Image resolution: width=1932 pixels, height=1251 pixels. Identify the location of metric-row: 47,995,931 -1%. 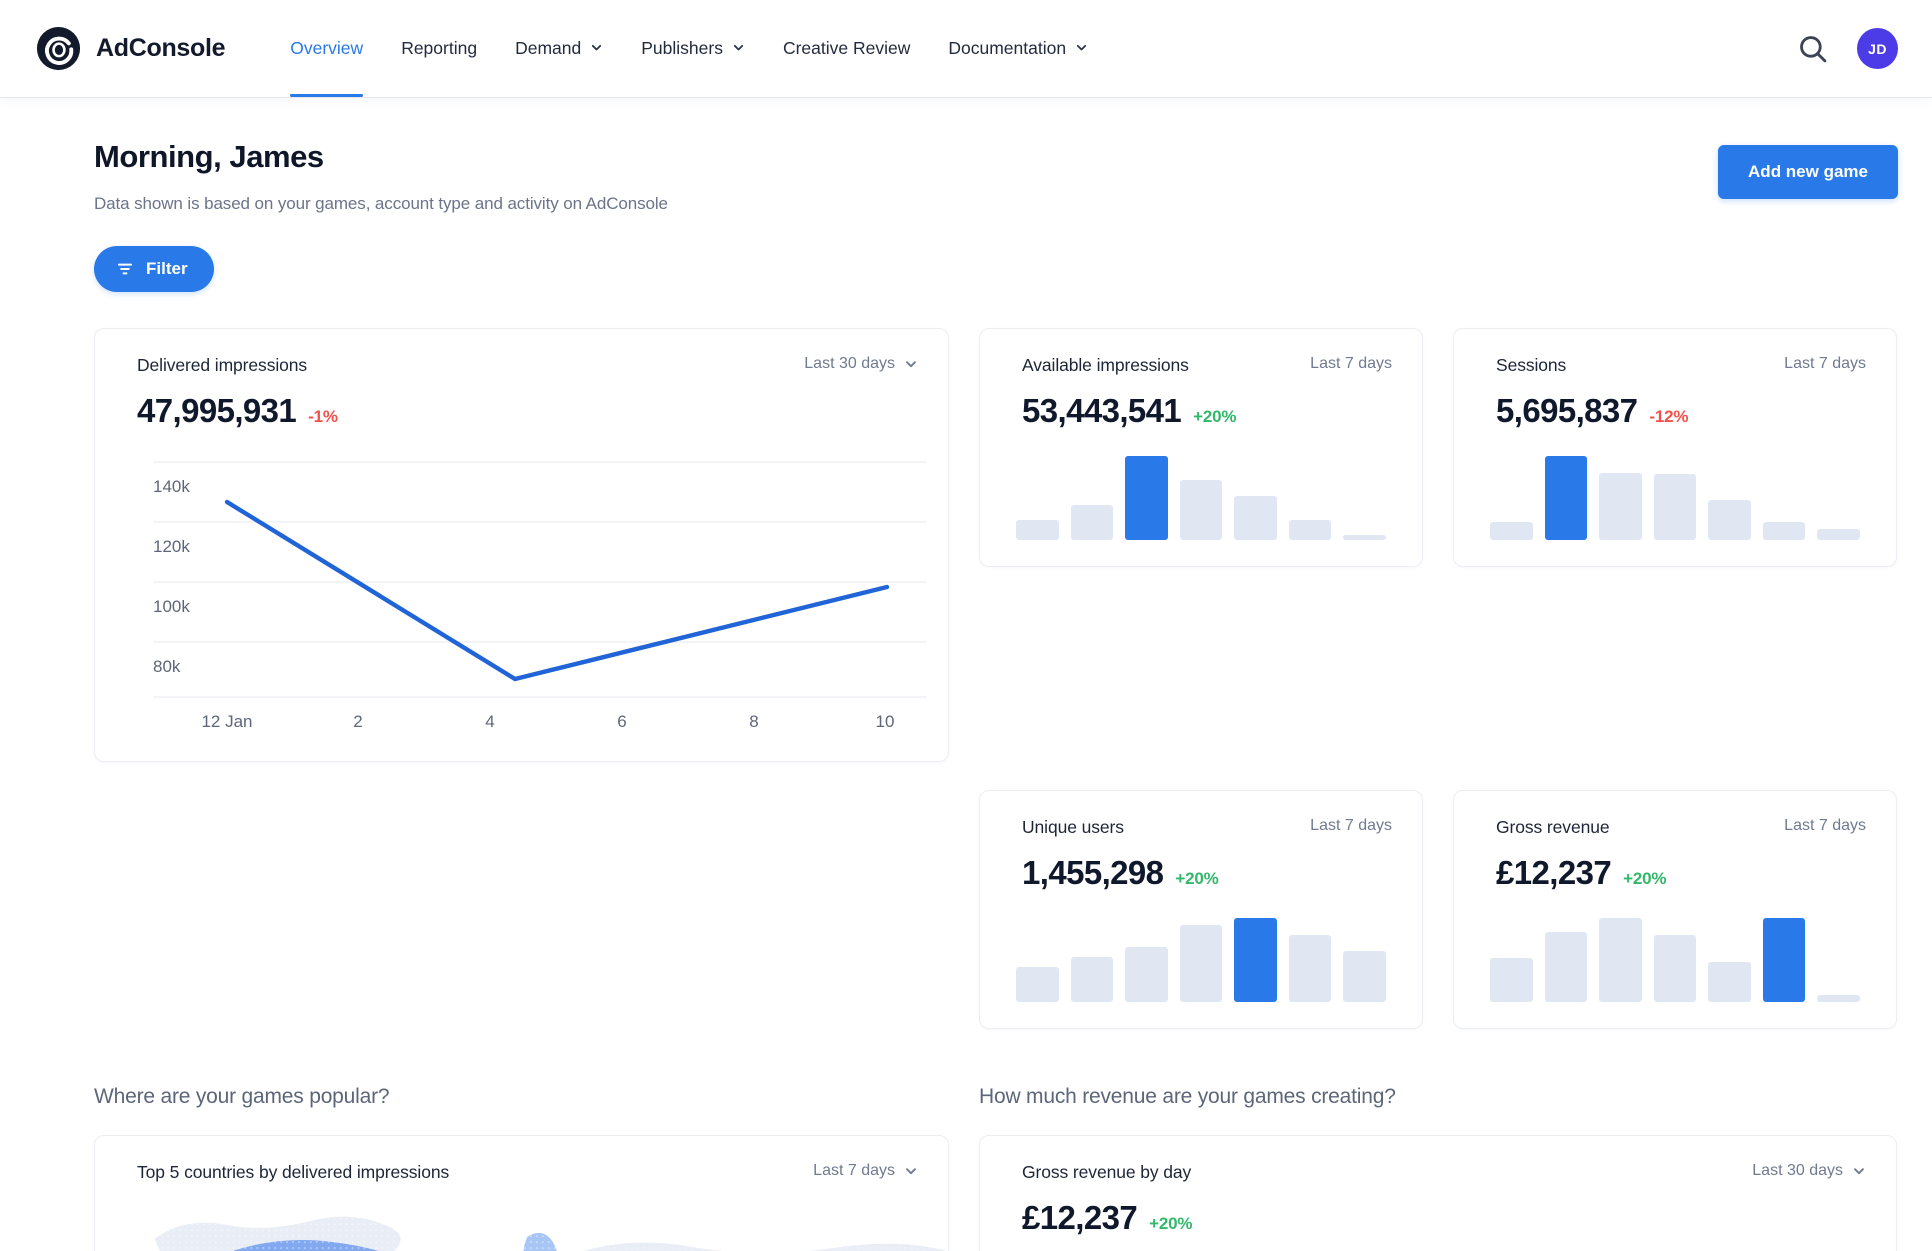
(521, 403).